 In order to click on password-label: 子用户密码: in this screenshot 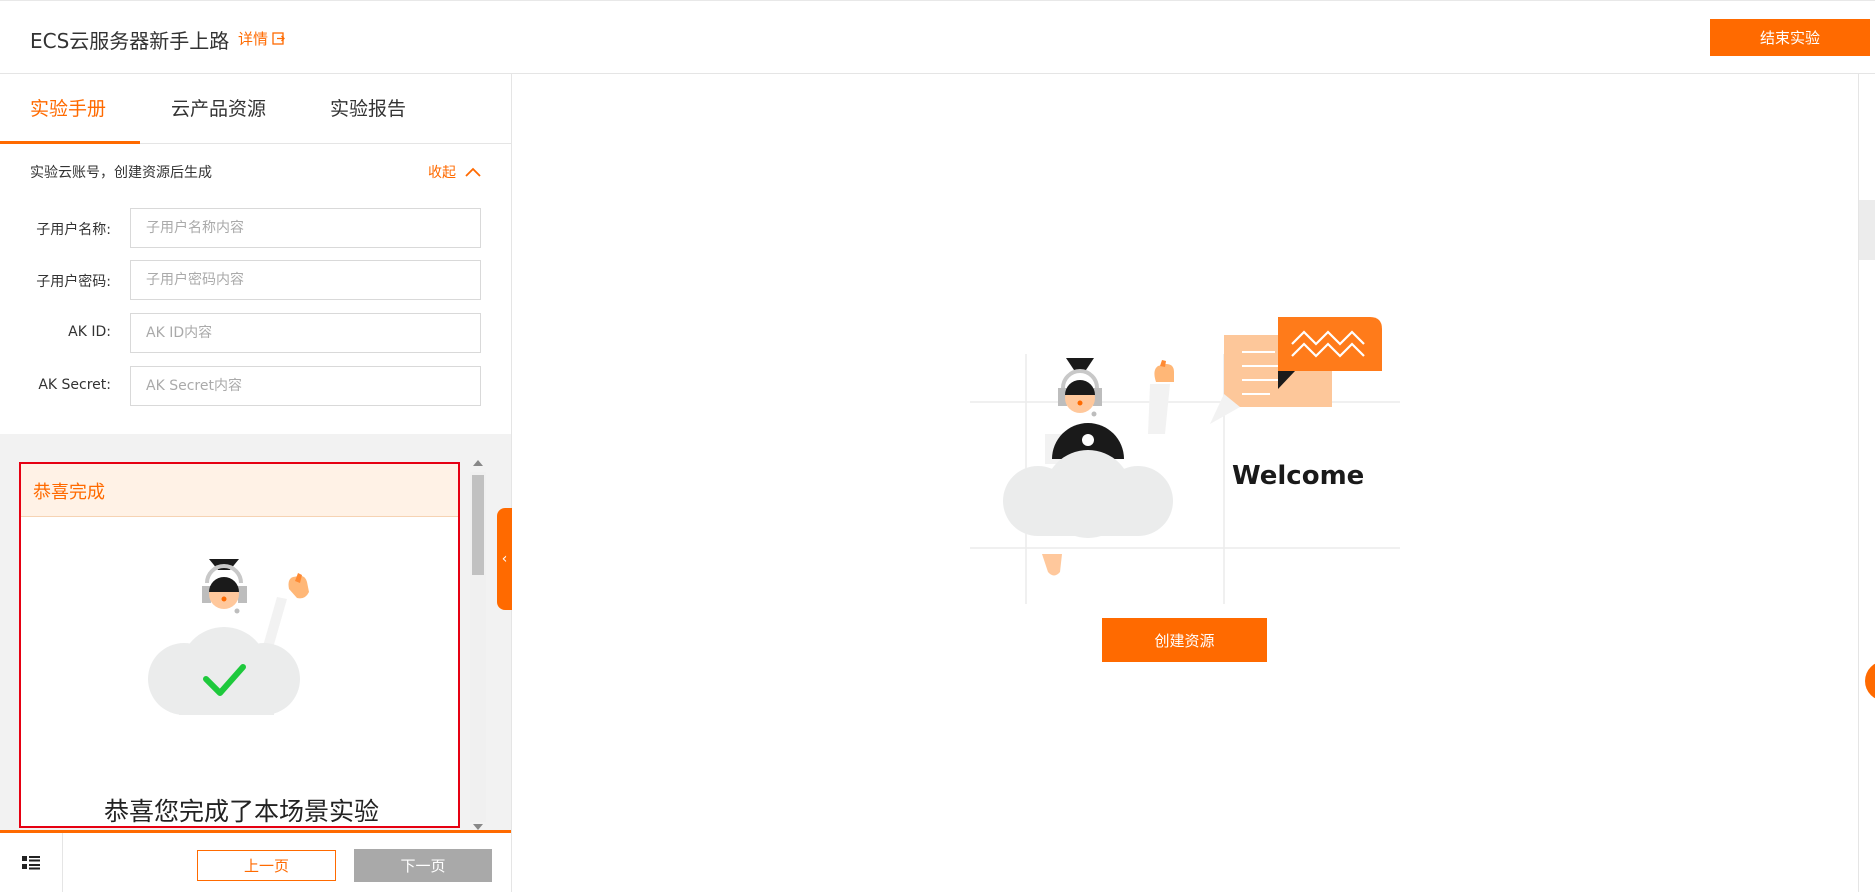, I will do `click(73, 282)`.